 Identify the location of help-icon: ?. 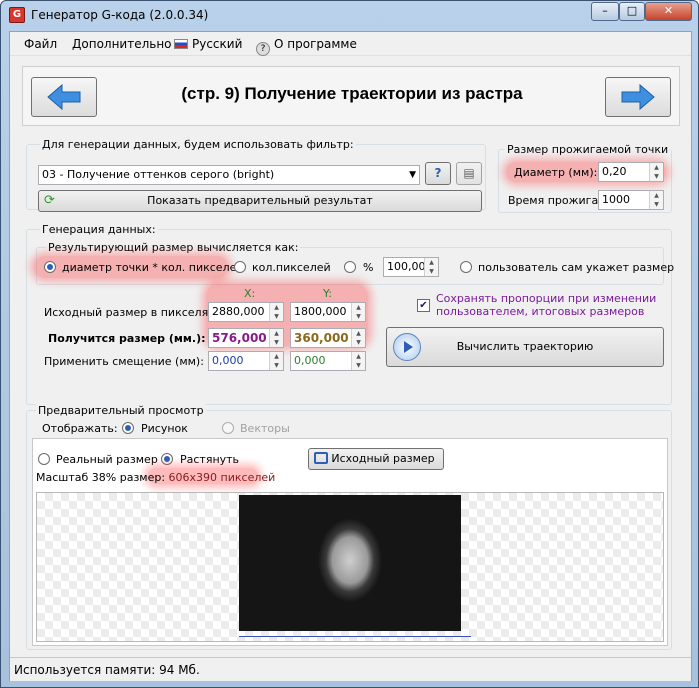
(438, 173).